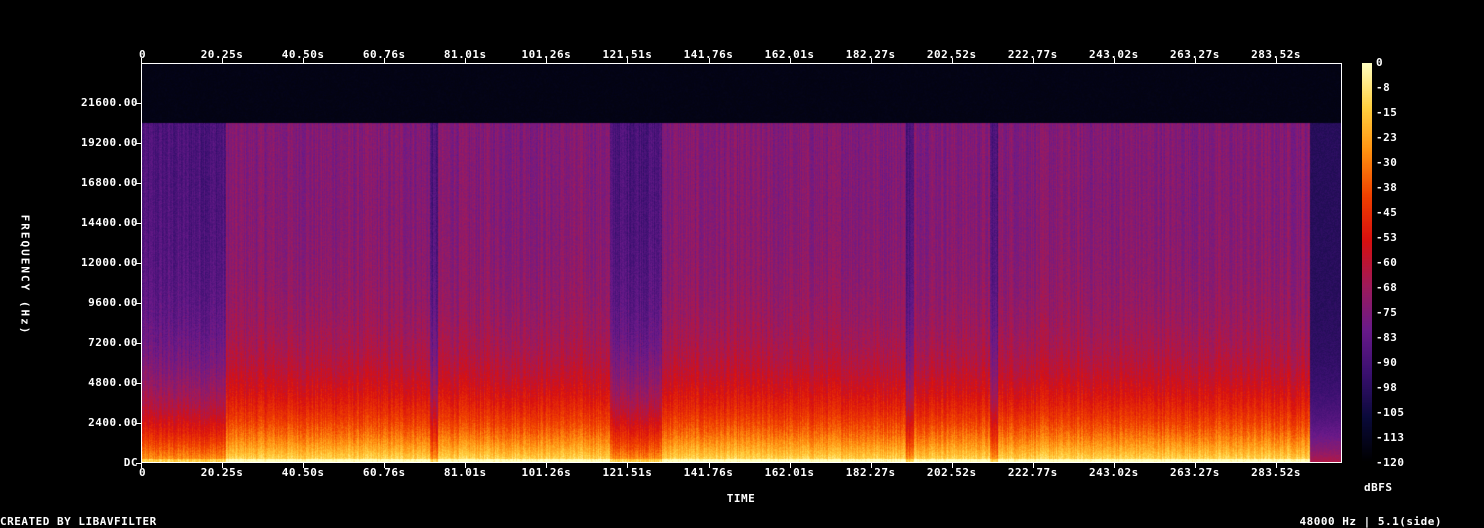  What do you see at coordinates (1387, 137) in the screenshot?
I see `colorbar-tick-label: -23` at bounding box center [1387, 137].